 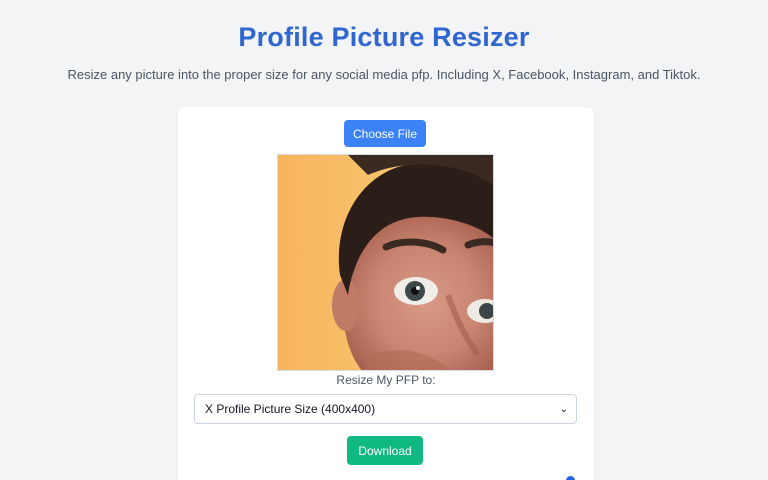 I want to click on pfp-size-selected-value: X Profile Picture Size (400x400), so click(x=290, y=409).